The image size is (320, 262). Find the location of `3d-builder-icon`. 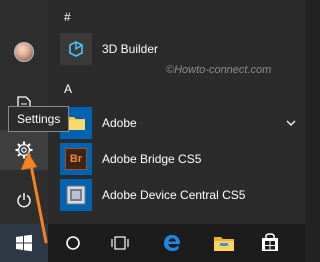

3d-builder-icon is located at coordinates (76, 49).